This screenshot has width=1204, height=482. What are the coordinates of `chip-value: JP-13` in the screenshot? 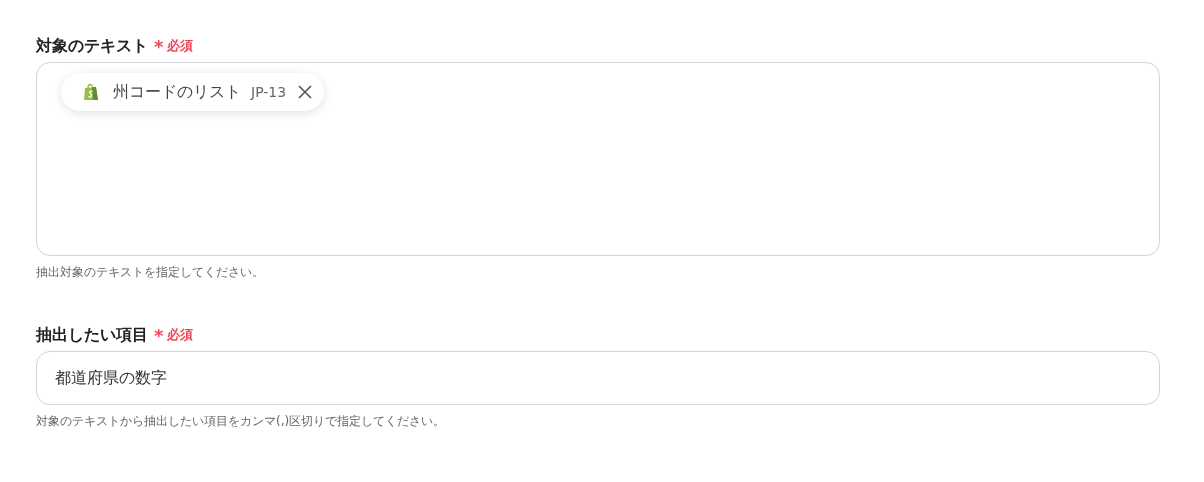 It's located at (269, 92).